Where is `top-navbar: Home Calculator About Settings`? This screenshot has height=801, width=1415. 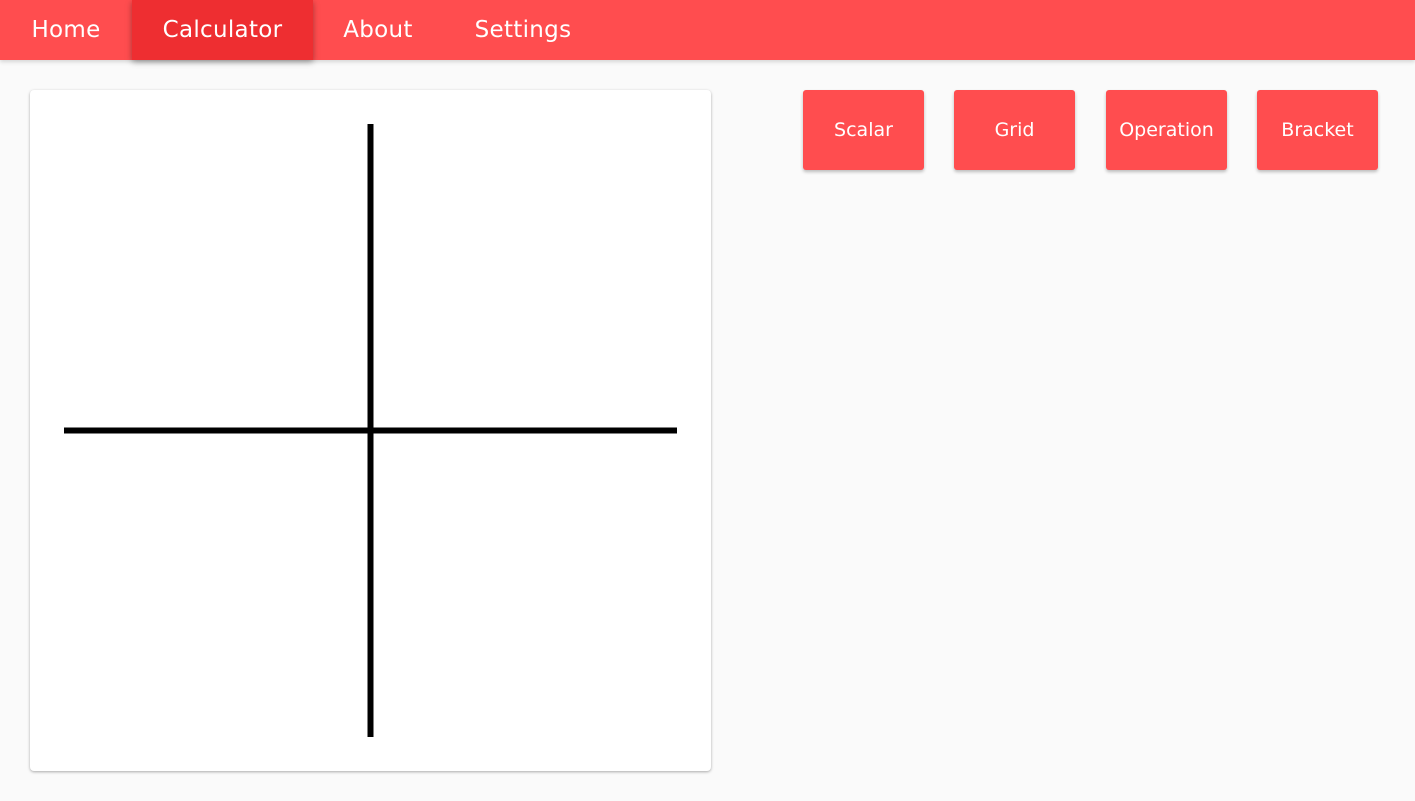
top-navbar: Home Calculator About Settings is located at coordinates (707, 30).